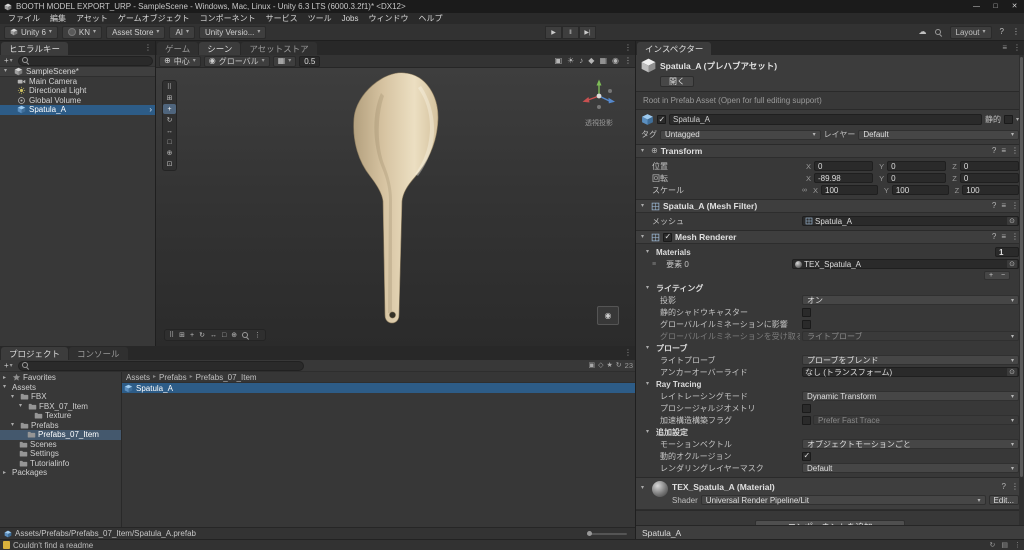  What do you see at coordinates (830, 288) in the screenshot?
I see `lighting-foldout: ライティング` at bounding box center [830, 288].